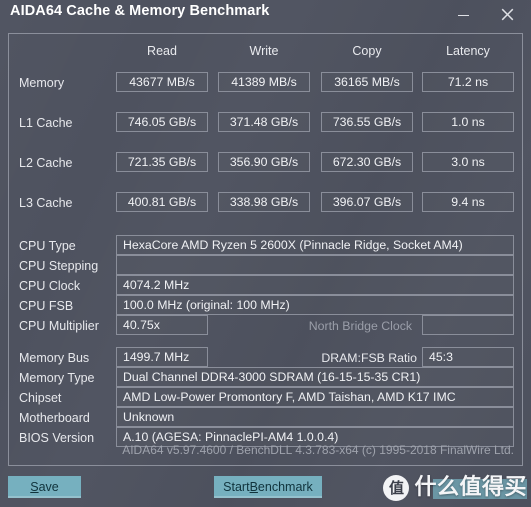 This screenshot has width=531, height=507. What do you see at coordinates (264, 202) in the screenshot?
I see `l3-write-value: 338.98 GB/s` at bounding box center [264, 202].